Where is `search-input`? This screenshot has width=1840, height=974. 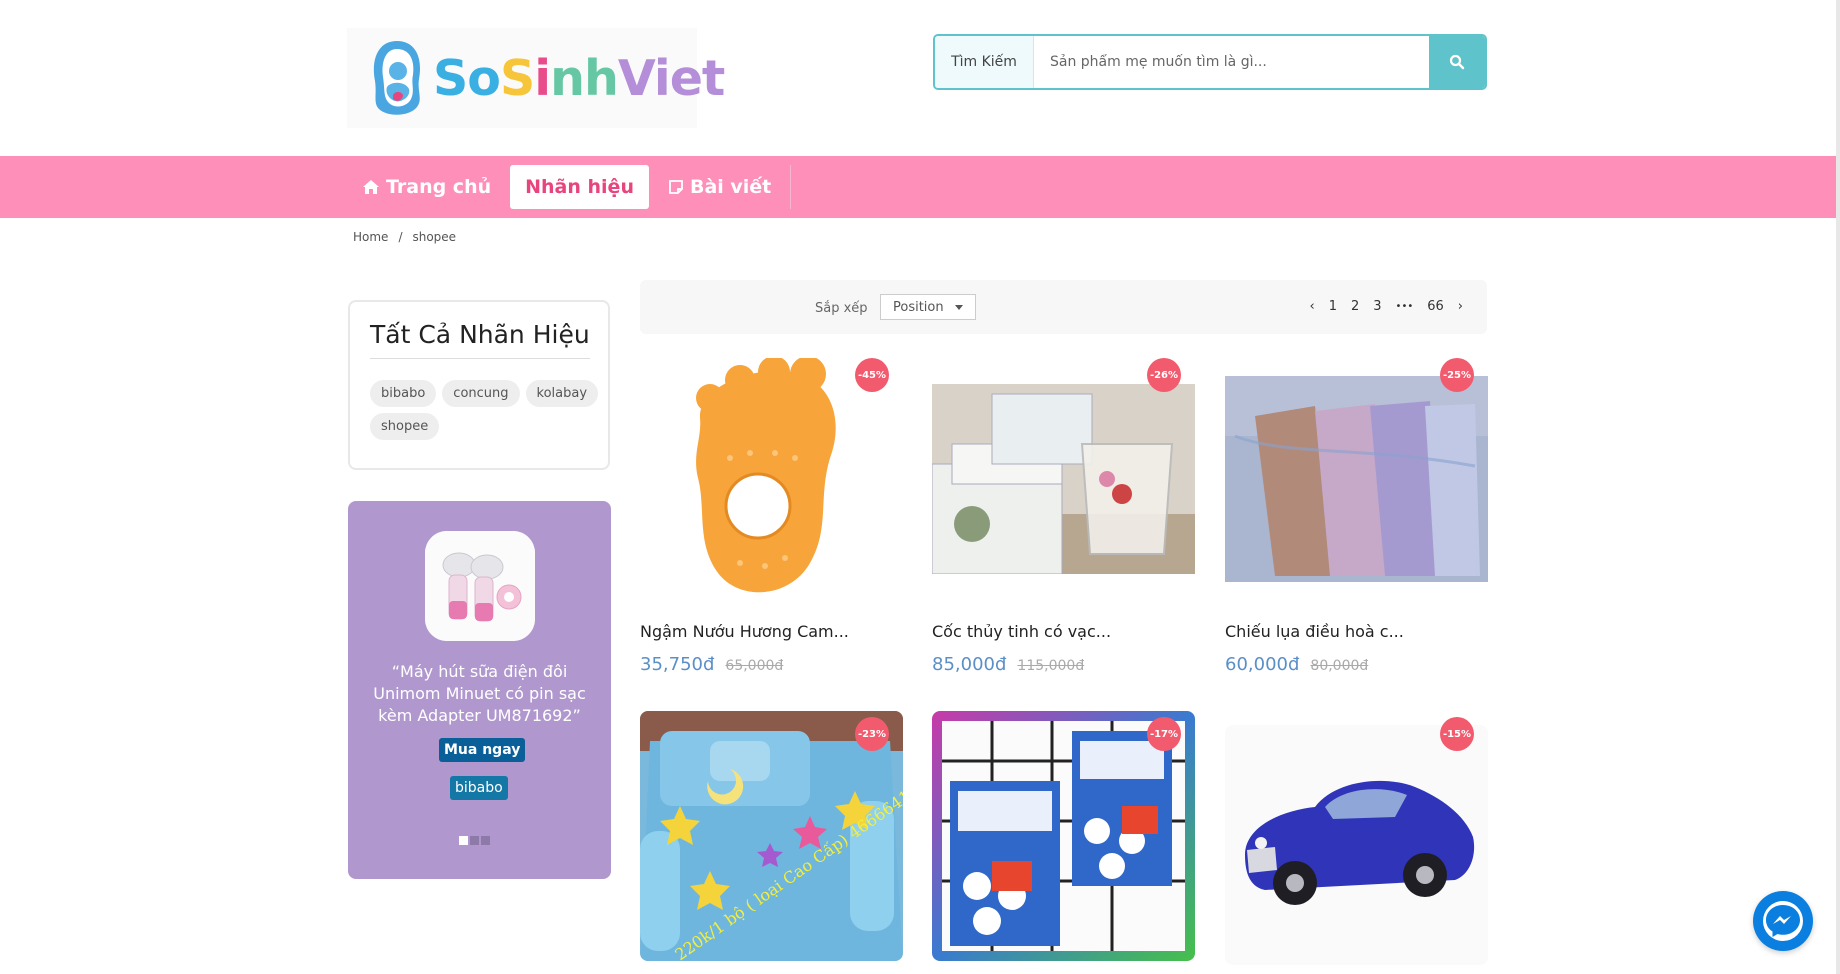 search-input is located at coordinates (1231, 62).